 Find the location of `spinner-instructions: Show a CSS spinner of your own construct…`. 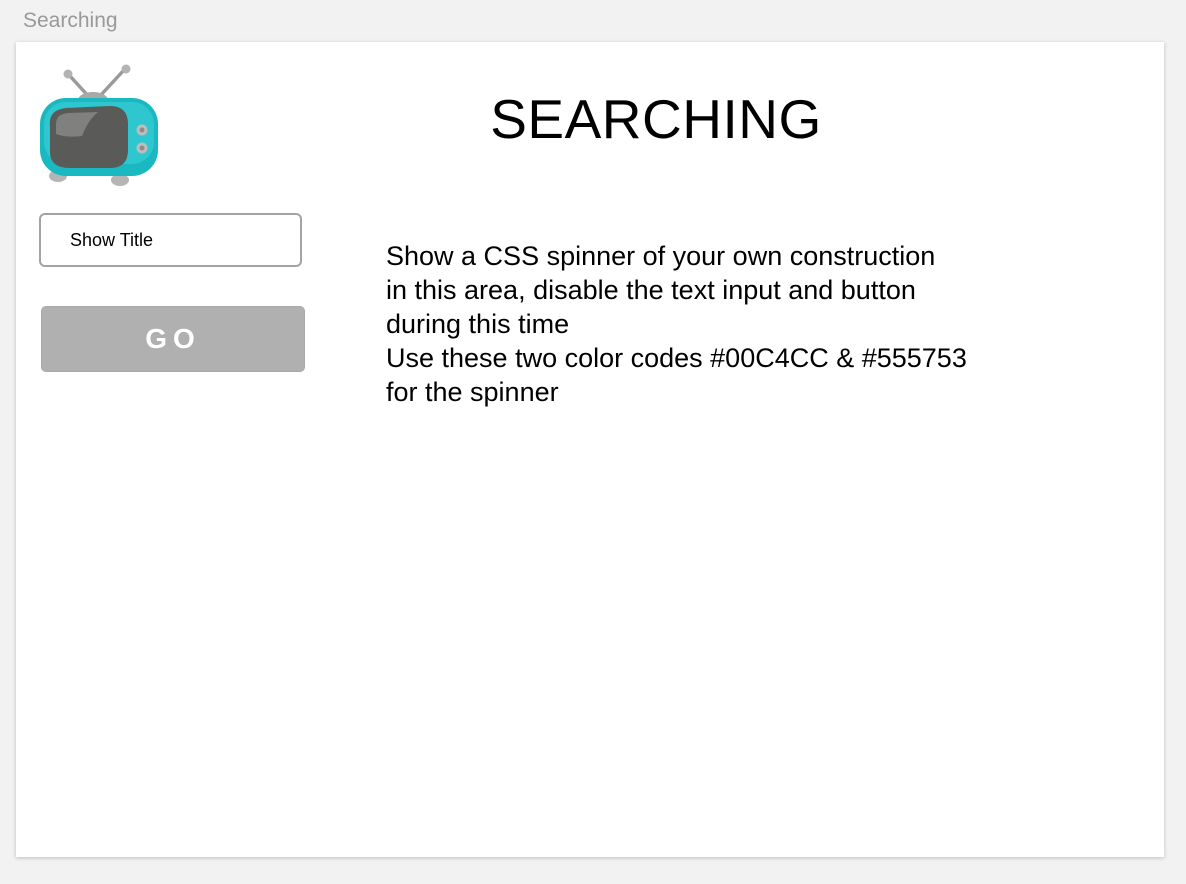

spinner-instructions: Show a CSS spinner of your own construct… is located at coordinates (716, 324).